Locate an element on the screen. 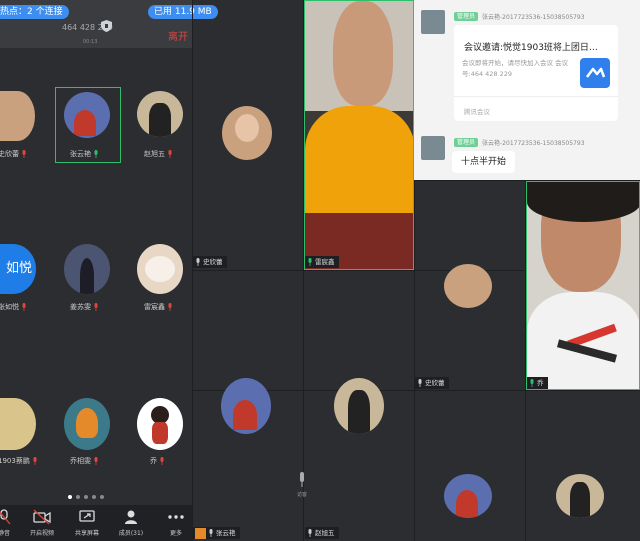 The height and width of the screenshot is (541, 640). share-screen-button: 共享屏幕 is located at coordinates (87, 523).